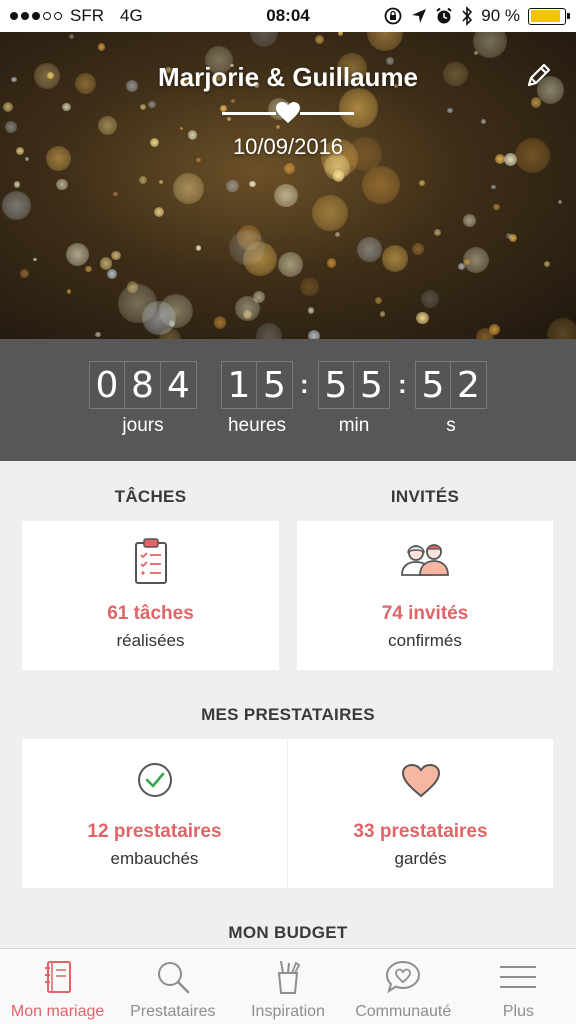  Describe the element at coordinates (154, 858) in the screenshot. I see `vendors-hired-status: embauchés` at that location.